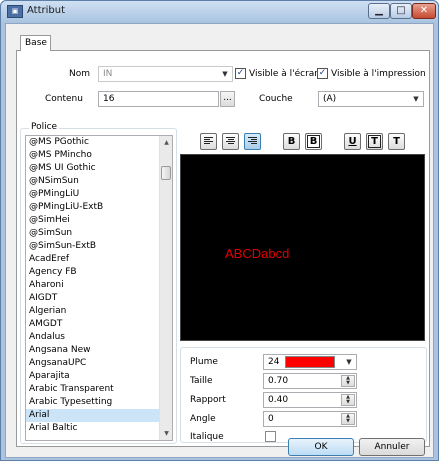 The image size is (439, 461). Describe the element at coordinates (240, 73) in the screenshot. I see `visible-ecran-checkbox: ✓` at that location.